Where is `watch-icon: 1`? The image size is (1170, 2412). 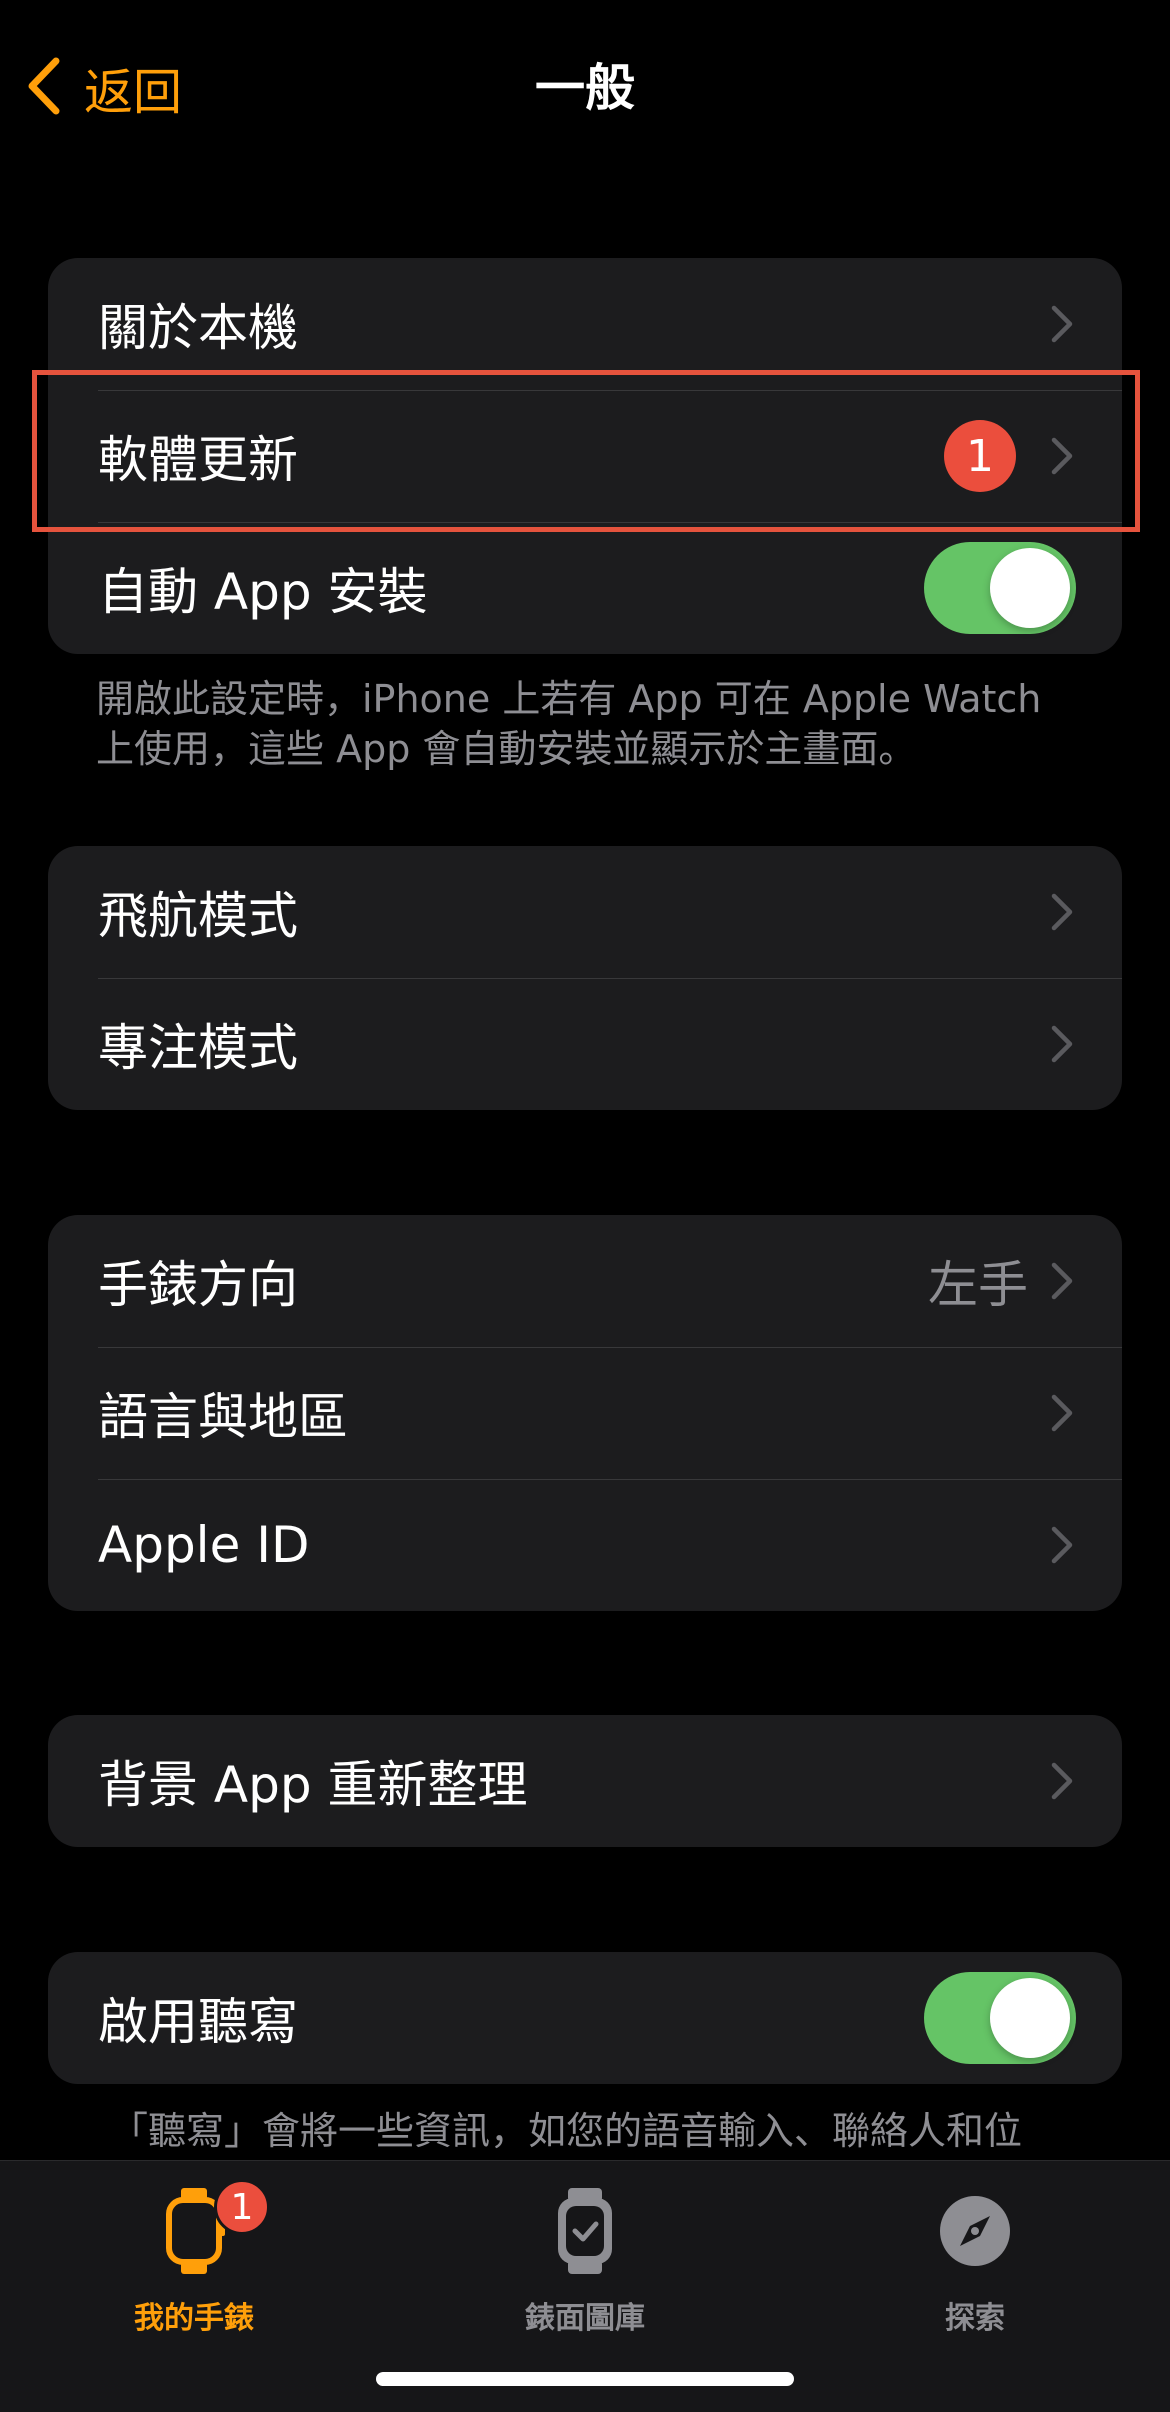 watch-icon: 1 is located at coordinates (194, 2230).